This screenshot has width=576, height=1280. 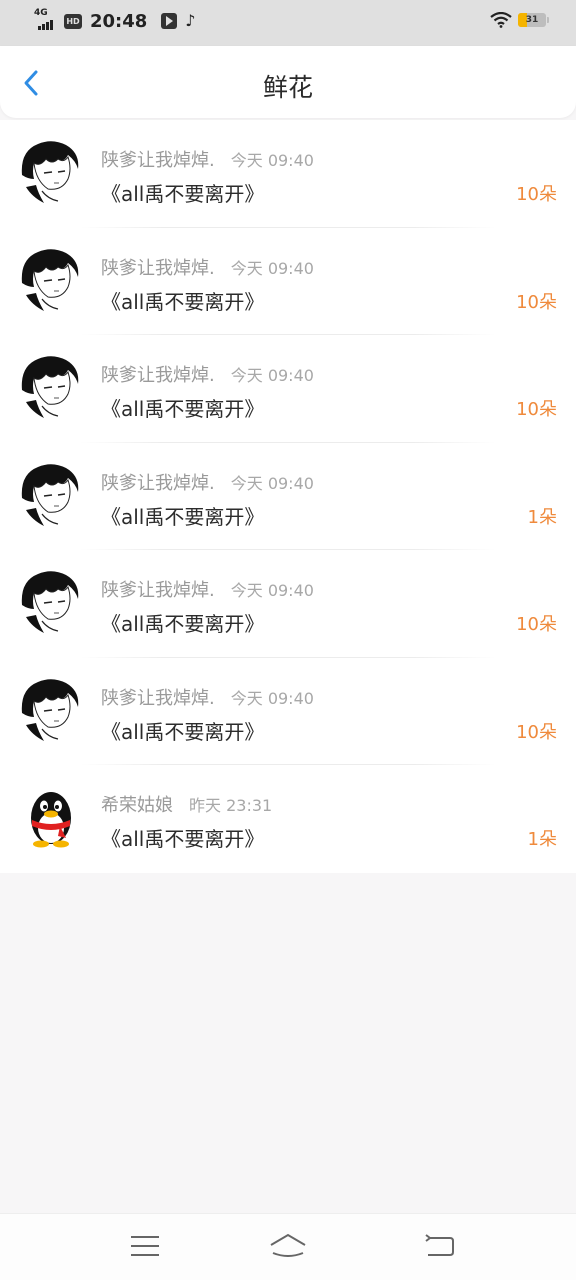 What do you see at coordinates (190, 20) in the screenshot?
I see `tiktok-icon: ♪` at bounding box center [190, 20].